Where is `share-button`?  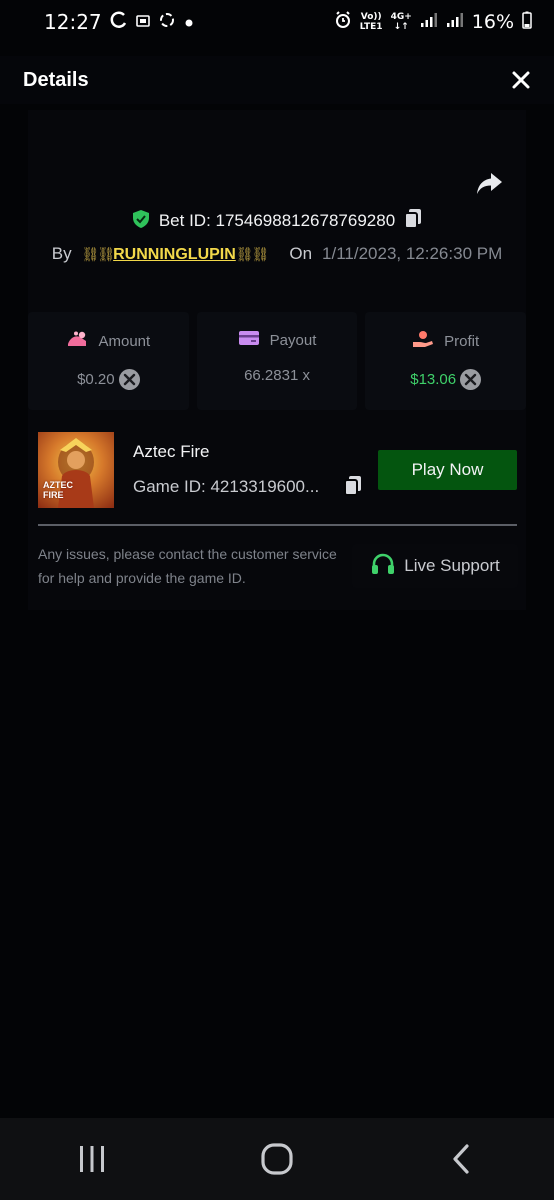
share-button is located at coordinates (489, 183).